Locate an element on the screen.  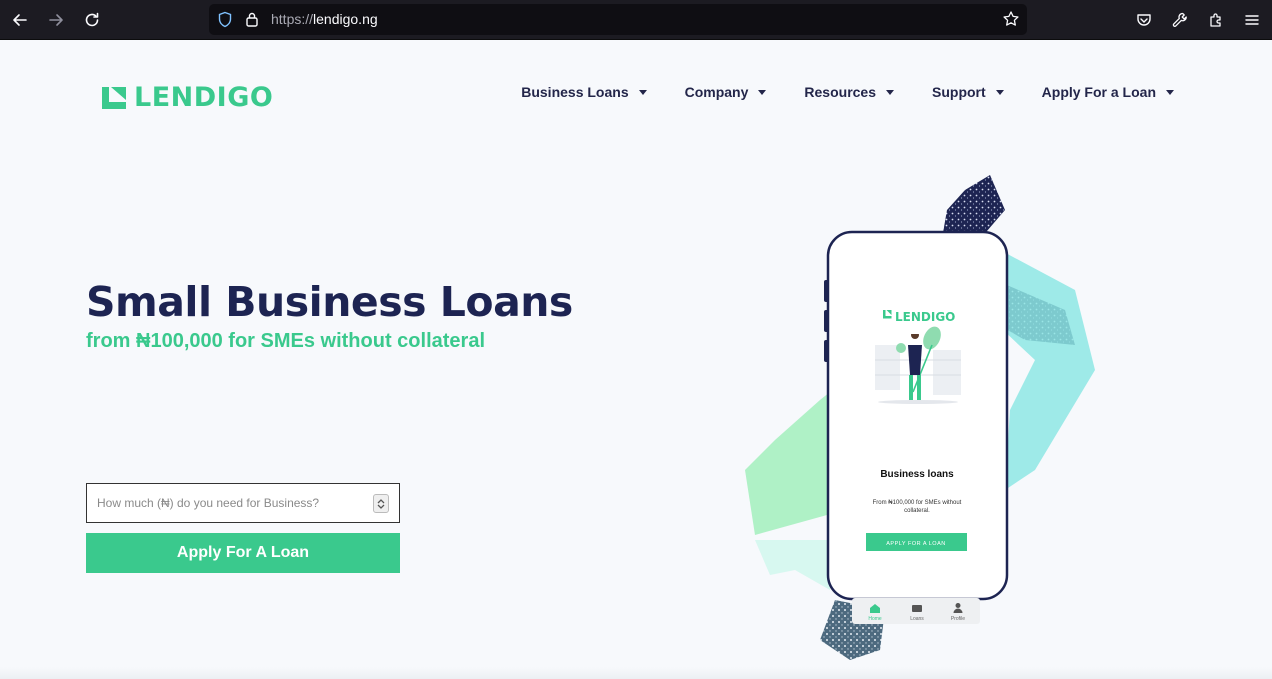
number-spinner is located at coordinates (381, 503).